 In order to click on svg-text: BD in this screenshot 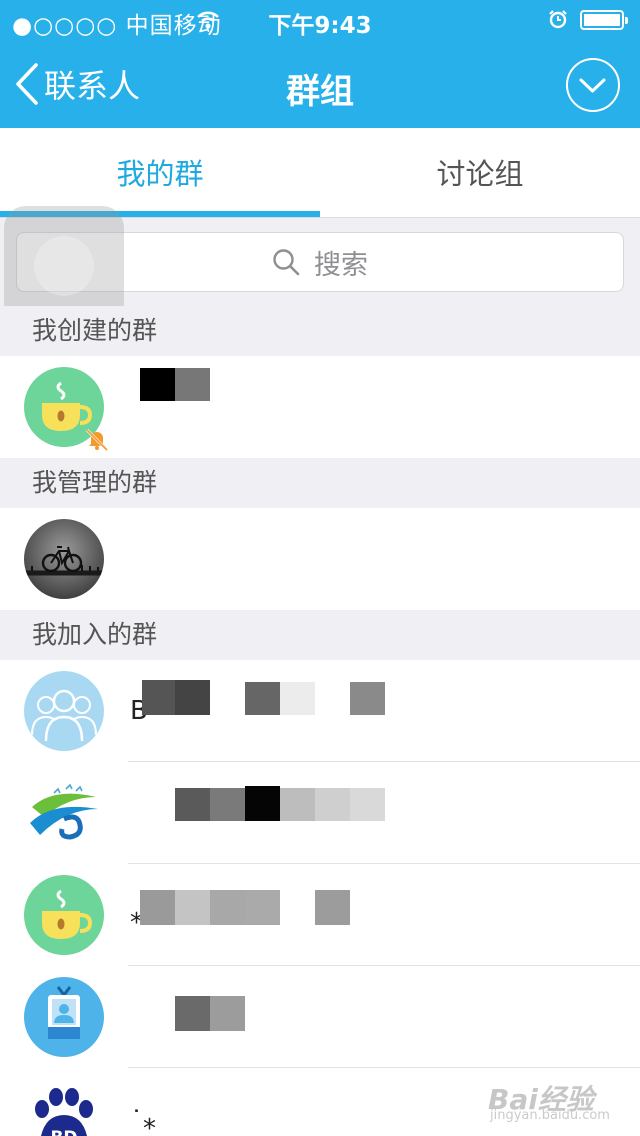, I will do `click(63, 1132)`.